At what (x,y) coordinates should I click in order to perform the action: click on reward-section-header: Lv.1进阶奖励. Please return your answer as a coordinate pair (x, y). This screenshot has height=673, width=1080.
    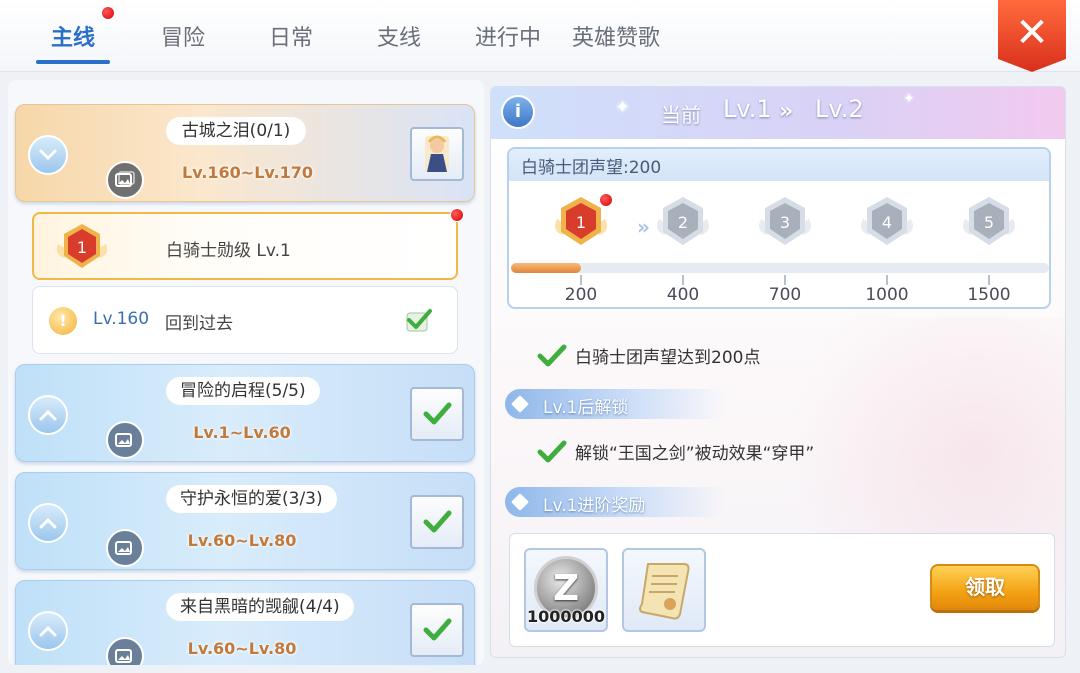
    Looking at the image, I should click on (615, 502).